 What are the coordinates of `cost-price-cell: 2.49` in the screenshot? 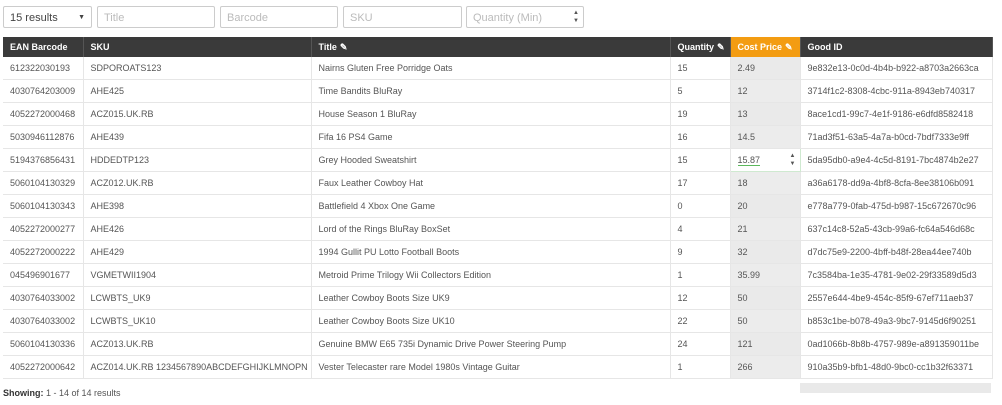 It's located at (765, 68).